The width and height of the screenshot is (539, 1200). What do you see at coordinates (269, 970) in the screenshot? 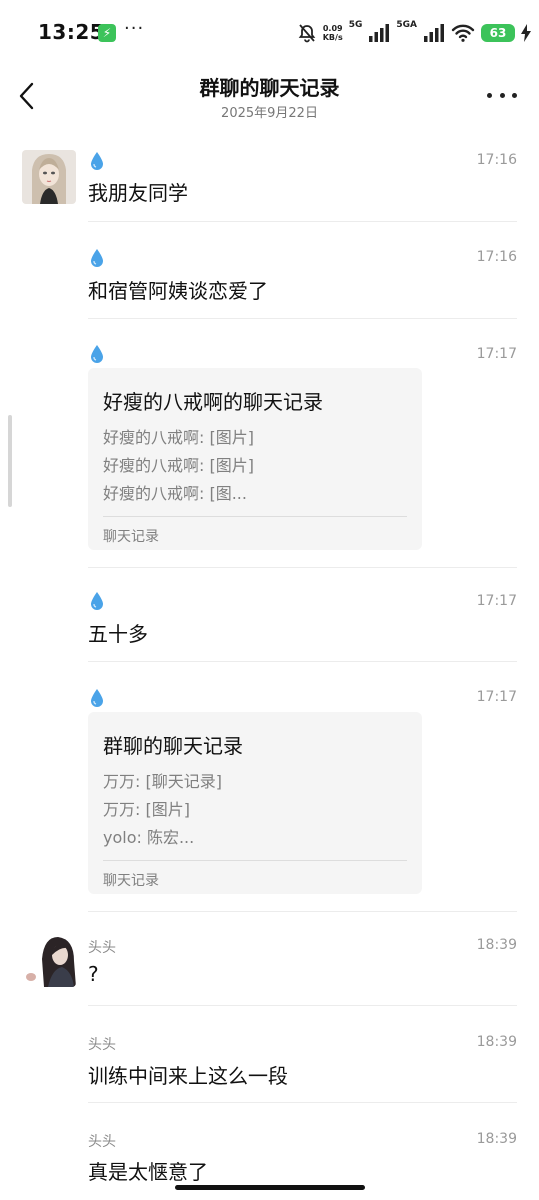
I see `message-item: 头头 18:39 ?` at bounding box center [269, 970].